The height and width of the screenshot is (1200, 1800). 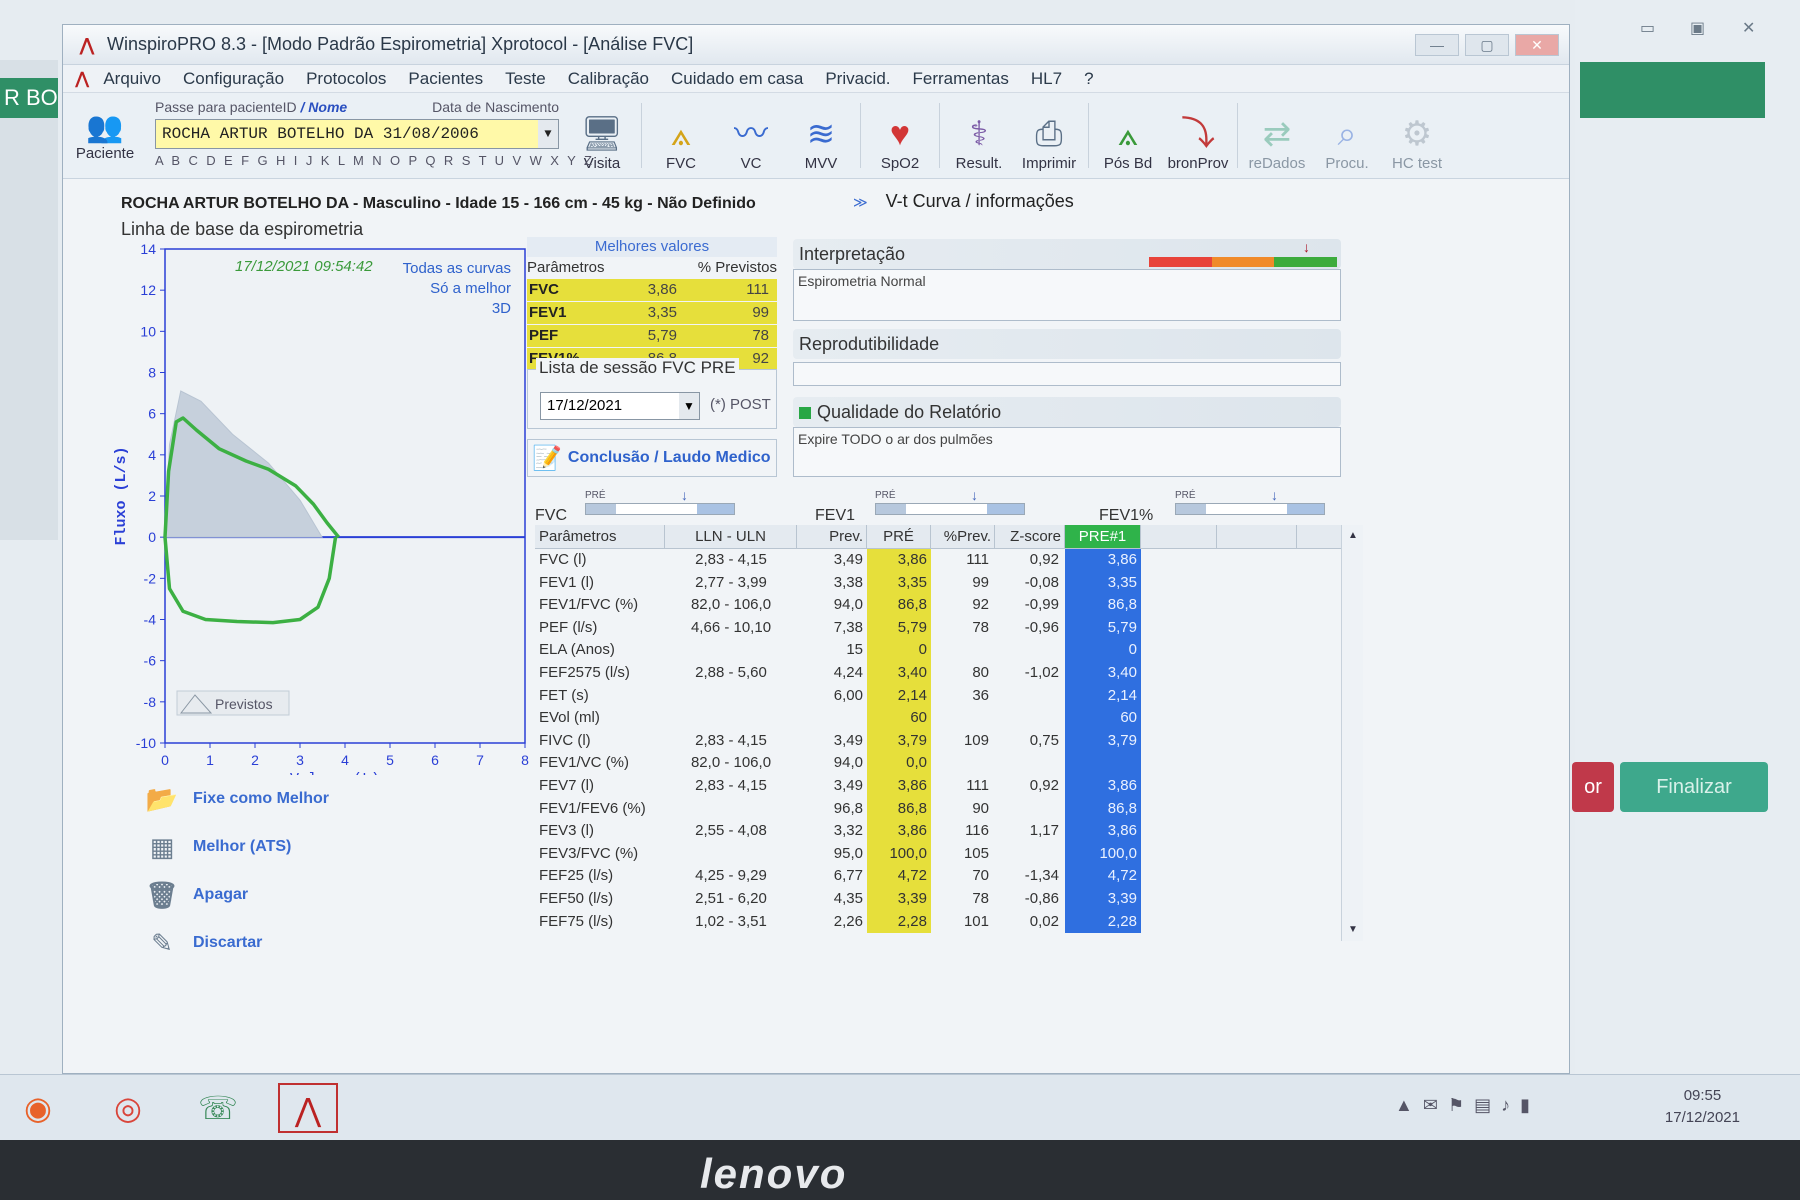 What do you see at coordinates (731, 876) in the screenshot?
I see `table-cell: 4,25 - 9,29` at bounding box center [731, 876].